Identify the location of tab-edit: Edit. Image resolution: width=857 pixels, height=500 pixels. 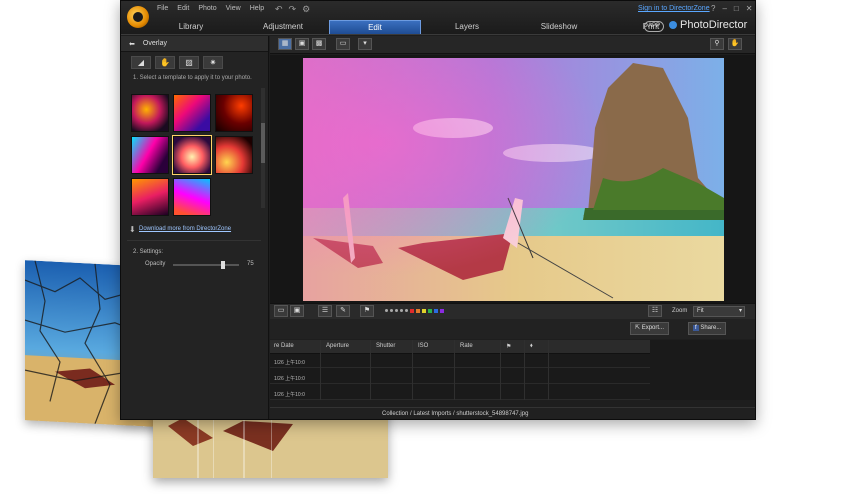
(375, 27).